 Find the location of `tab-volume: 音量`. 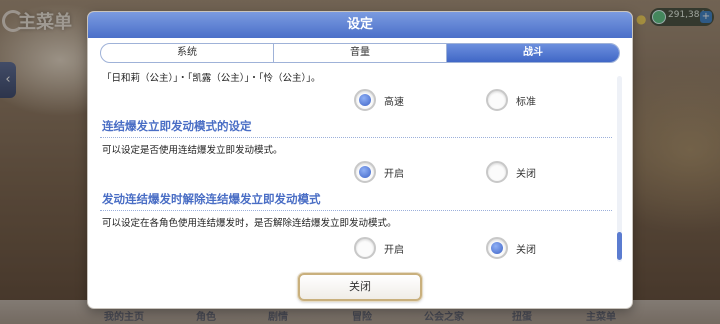

tab-volume: 音量 is located at coordinates (360, 53).